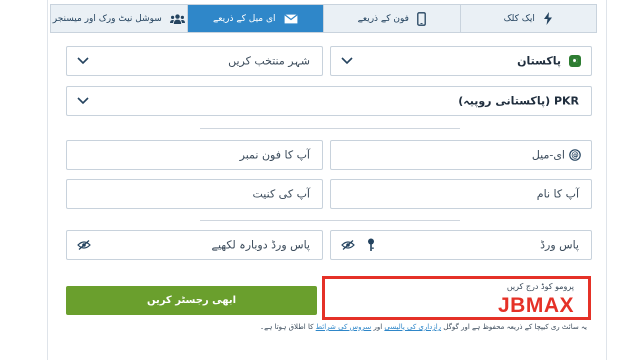 The width and height of the screenshot is (640, 360). What do you see at coordinates (378, 327) in the screenshot?
I see `terms-and: اور` at bounding box center [378, 327].